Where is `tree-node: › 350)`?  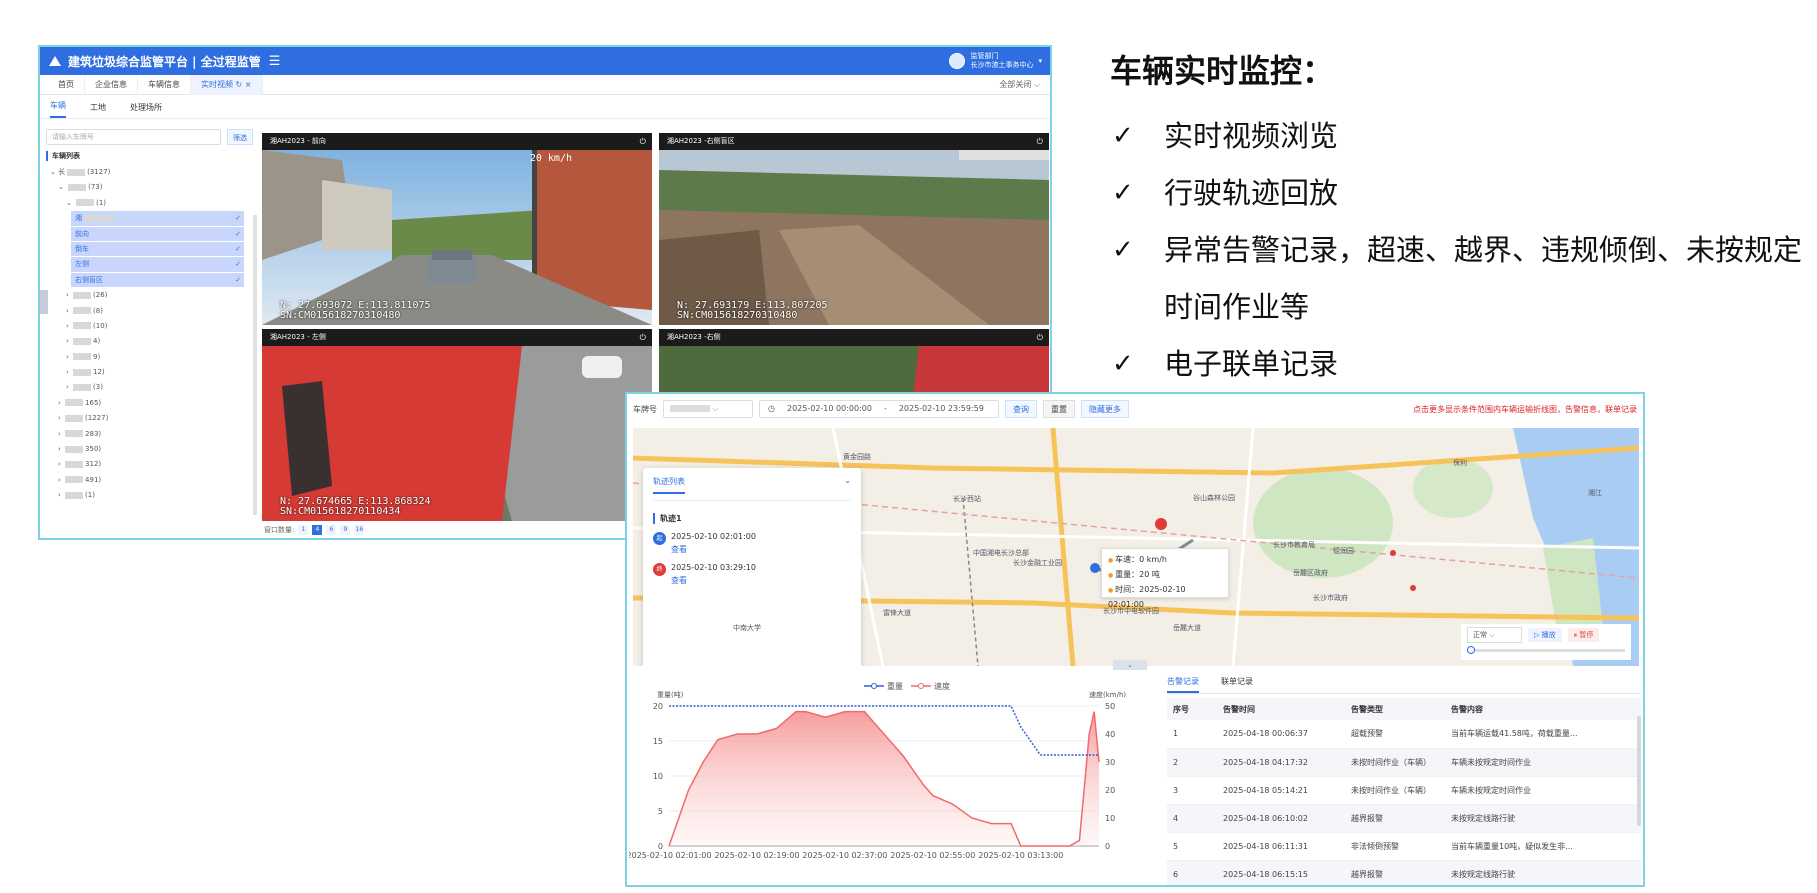
tree-node: › 350) is located at coordinates (152, 449).